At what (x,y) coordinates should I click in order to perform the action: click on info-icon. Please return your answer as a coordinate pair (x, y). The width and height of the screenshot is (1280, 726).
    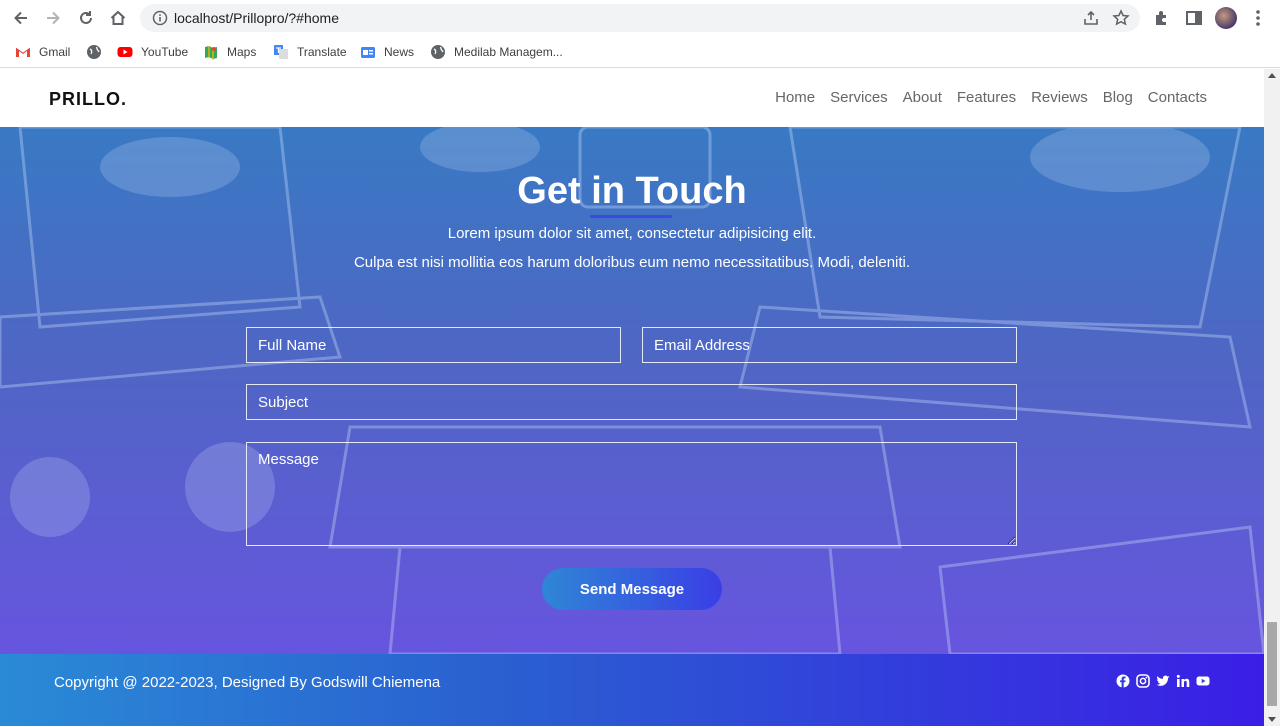
    Looking at the image, I should click on (160, 18).